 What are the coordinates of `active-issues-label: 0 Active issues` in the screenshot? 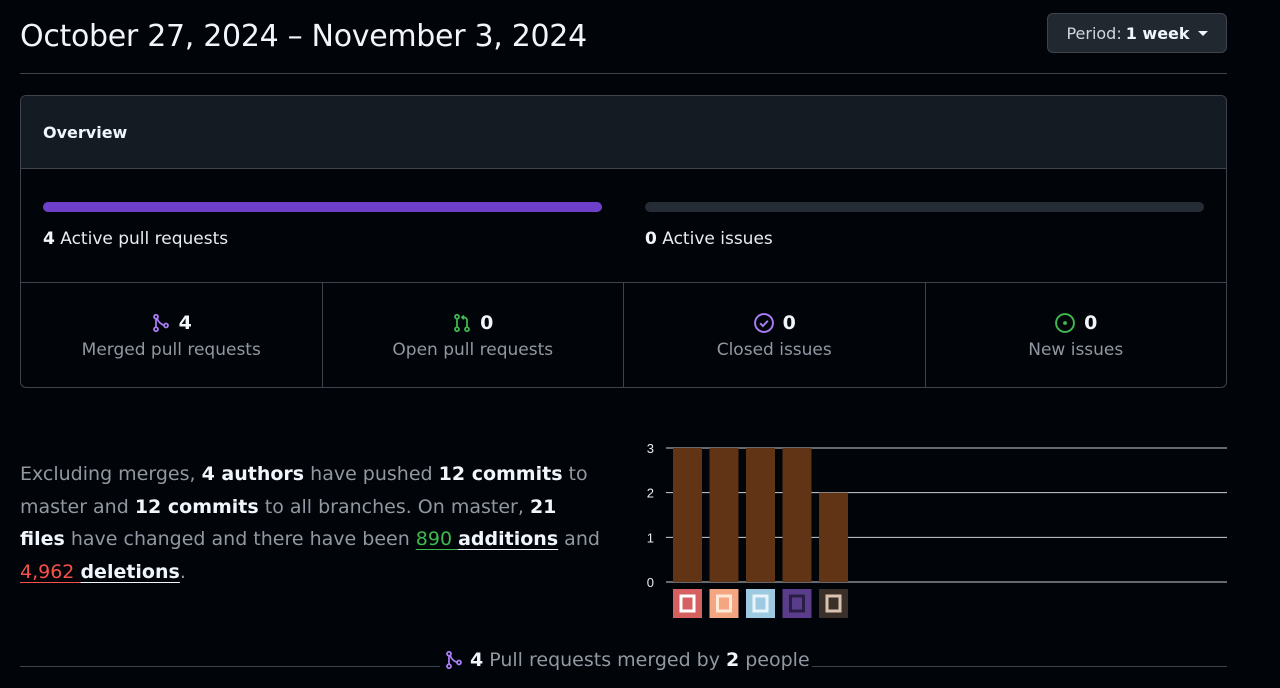 It's located at (709, 239).